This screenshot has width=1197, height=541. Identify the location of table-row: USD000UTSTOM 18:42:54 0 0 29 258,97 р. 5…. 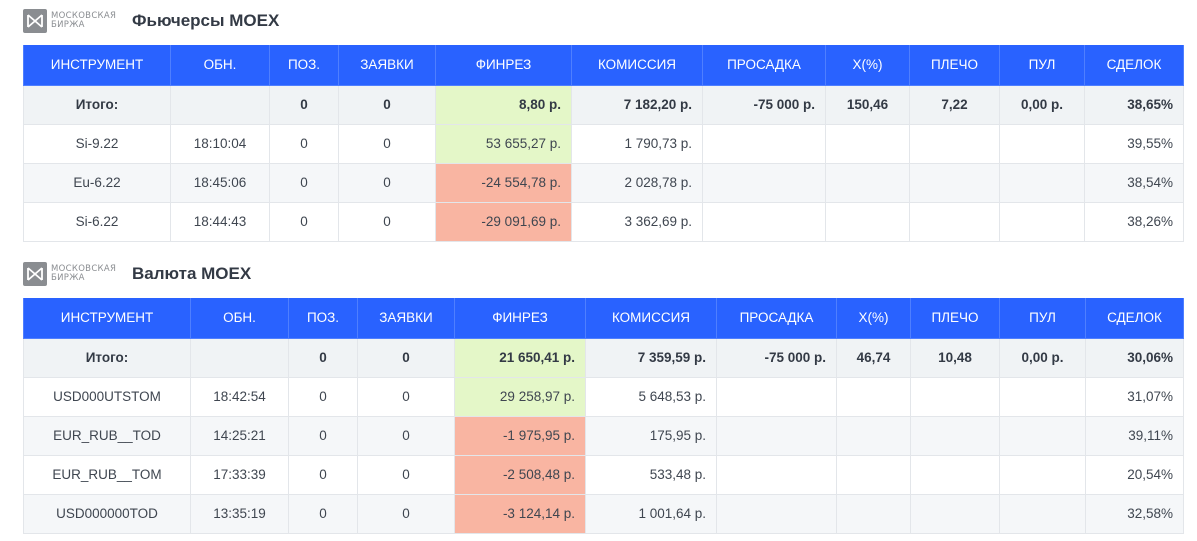
(603, 396).